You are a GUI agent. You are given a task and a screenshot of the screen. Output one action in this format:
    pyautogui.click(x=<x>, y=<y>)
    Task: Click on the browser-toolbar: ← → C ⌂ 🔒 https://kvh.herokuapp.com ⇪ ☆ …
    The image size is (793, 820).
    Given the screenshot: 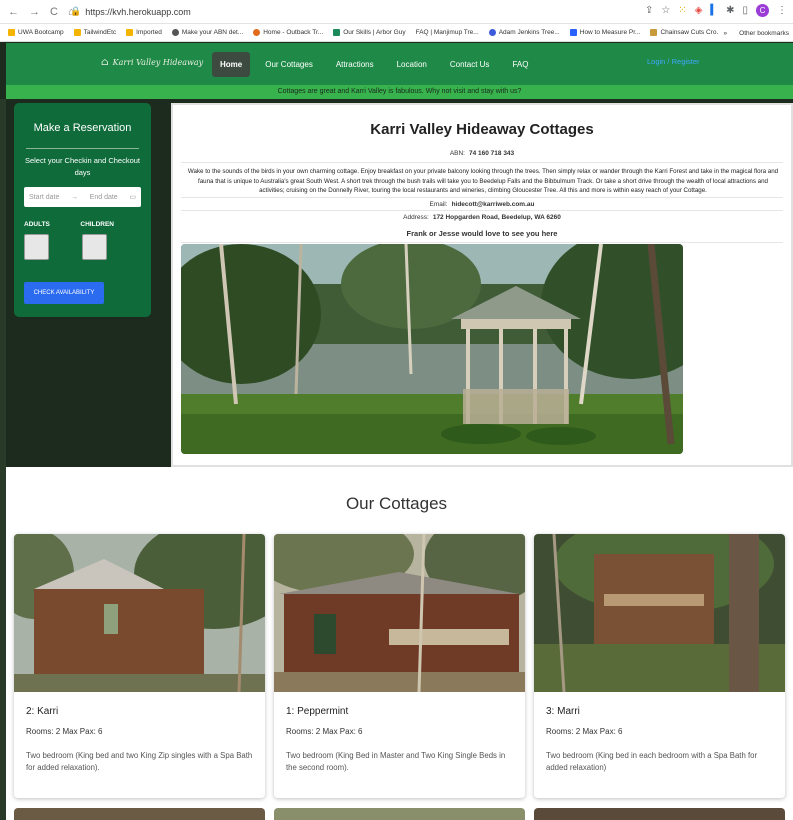 What is the action you would take?
    pyautogui.click(x=396, y=12)
    